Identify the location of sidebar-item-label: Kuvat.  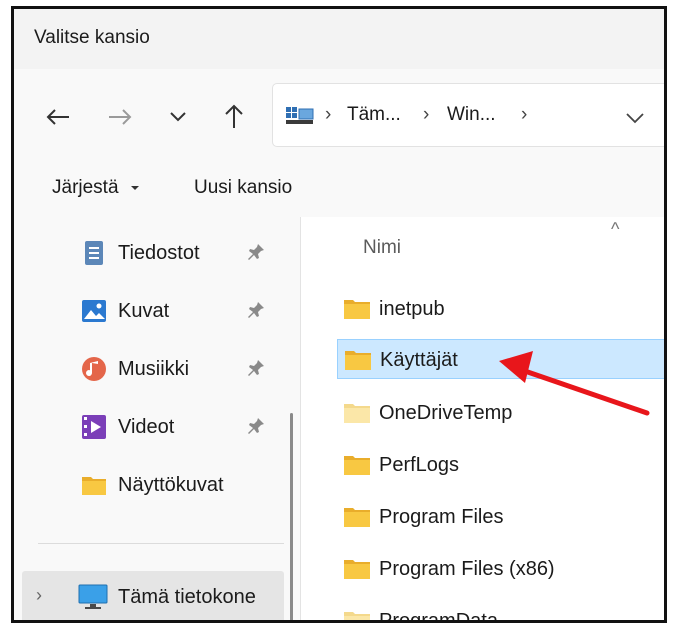
(144, 311).